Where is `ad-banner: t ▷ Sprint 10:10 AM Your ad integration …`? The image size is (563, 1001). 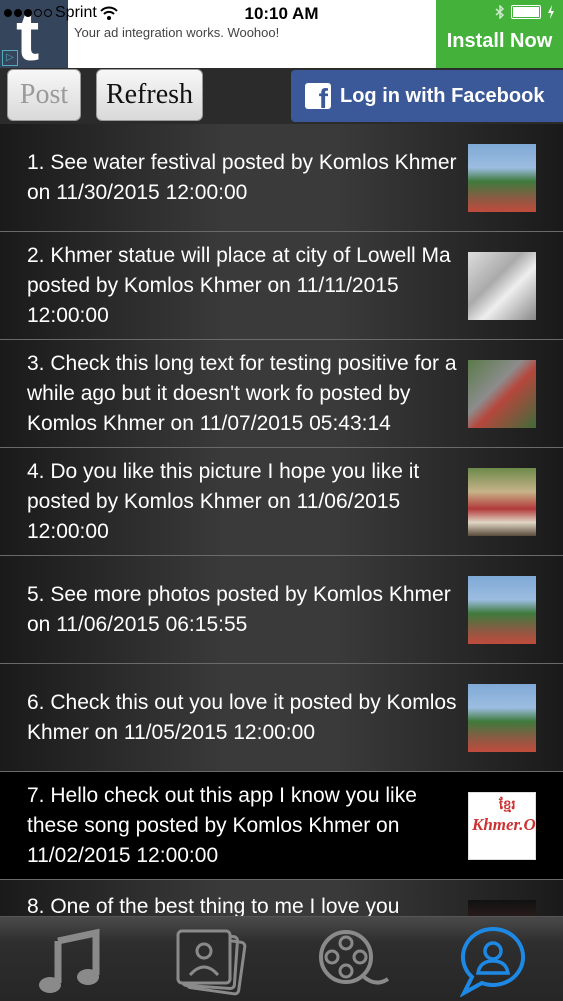
ad-banner: t ▷ Sprint 10:10 AM Your ad integration … is located at coordinates (281, 34).